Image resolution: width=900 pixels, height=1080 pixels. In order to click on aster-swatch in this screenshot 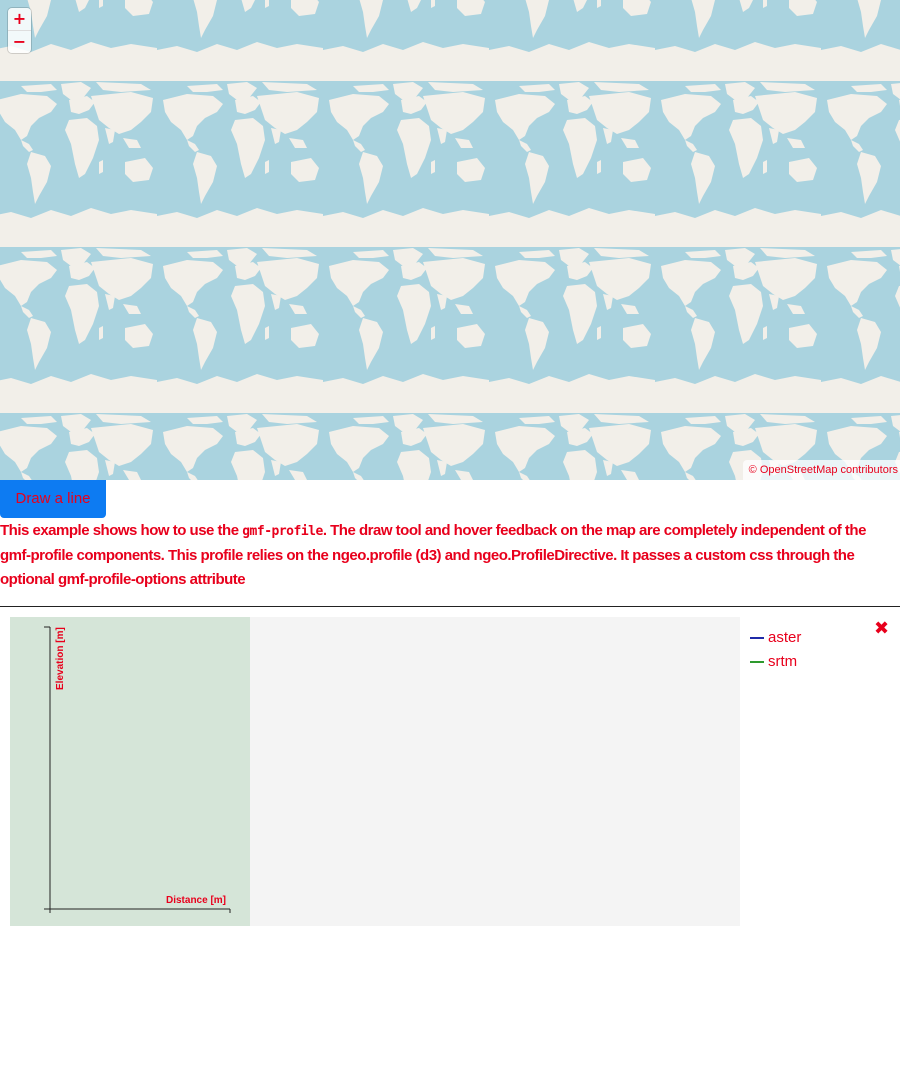, I will do `click(757, 638)`.